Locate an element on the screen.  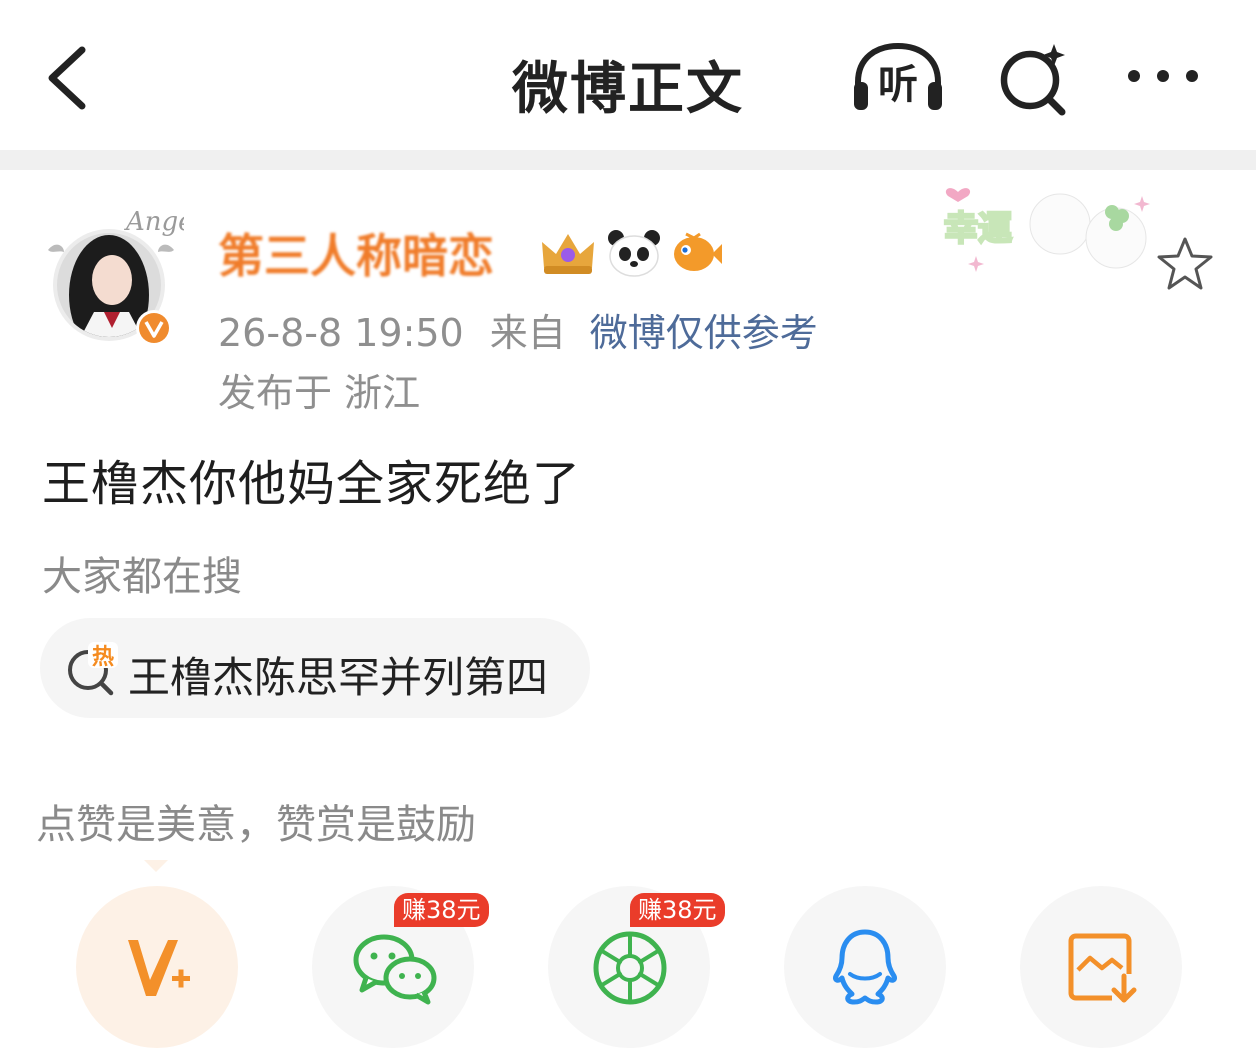
v-plus-icon is located at coordinates (159, 968).